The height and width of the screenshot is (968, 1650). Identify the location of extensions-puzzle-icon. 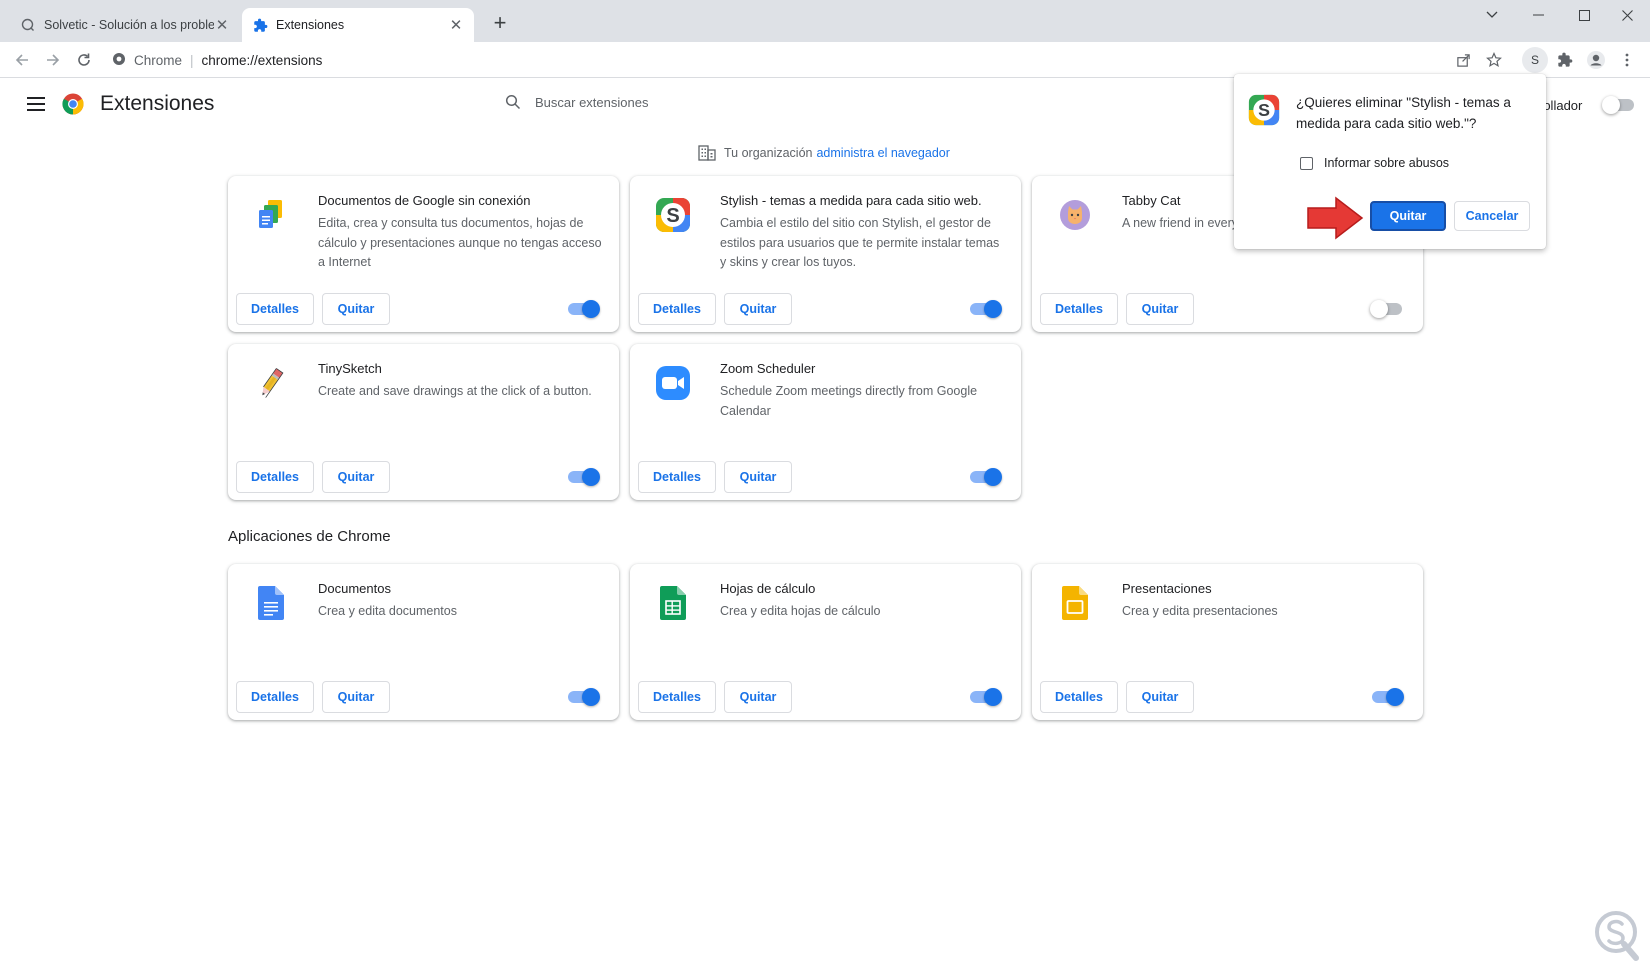
(1565, 60).